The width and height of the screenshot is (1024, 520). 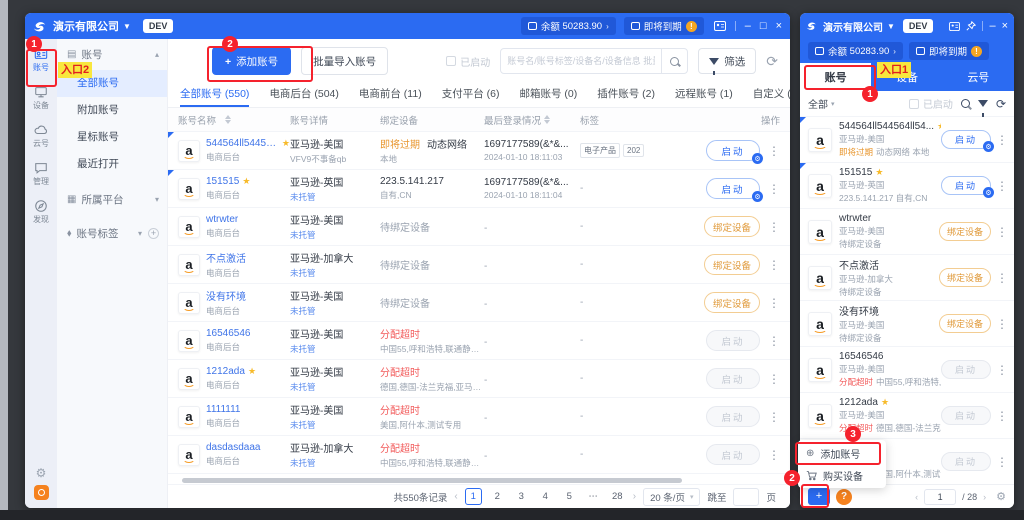 What do you see at coordinates (842, 475) in the screenshot?
I see `menu-item-buy-device: 购买设备` at bounding box center [842, 475].